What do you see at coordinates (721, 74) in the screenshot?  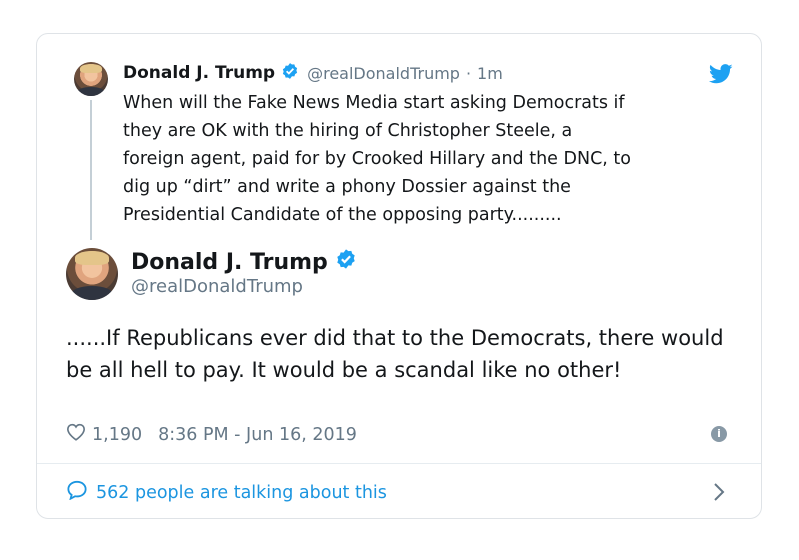 I see `twitter-bird-icon` at bounding box center [721, 74].